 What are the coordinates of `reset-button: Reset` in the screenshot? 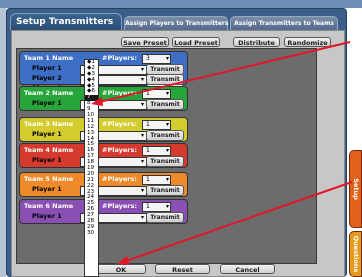 It's located at (182, 269).